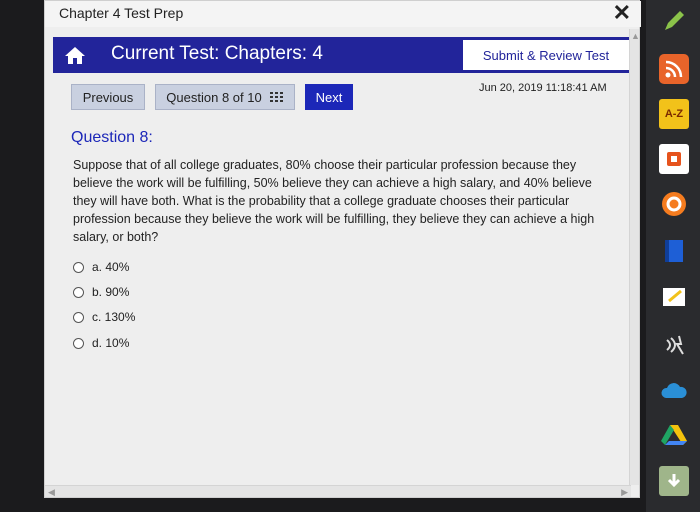  I want to click on download-icon, so click(674, 481).